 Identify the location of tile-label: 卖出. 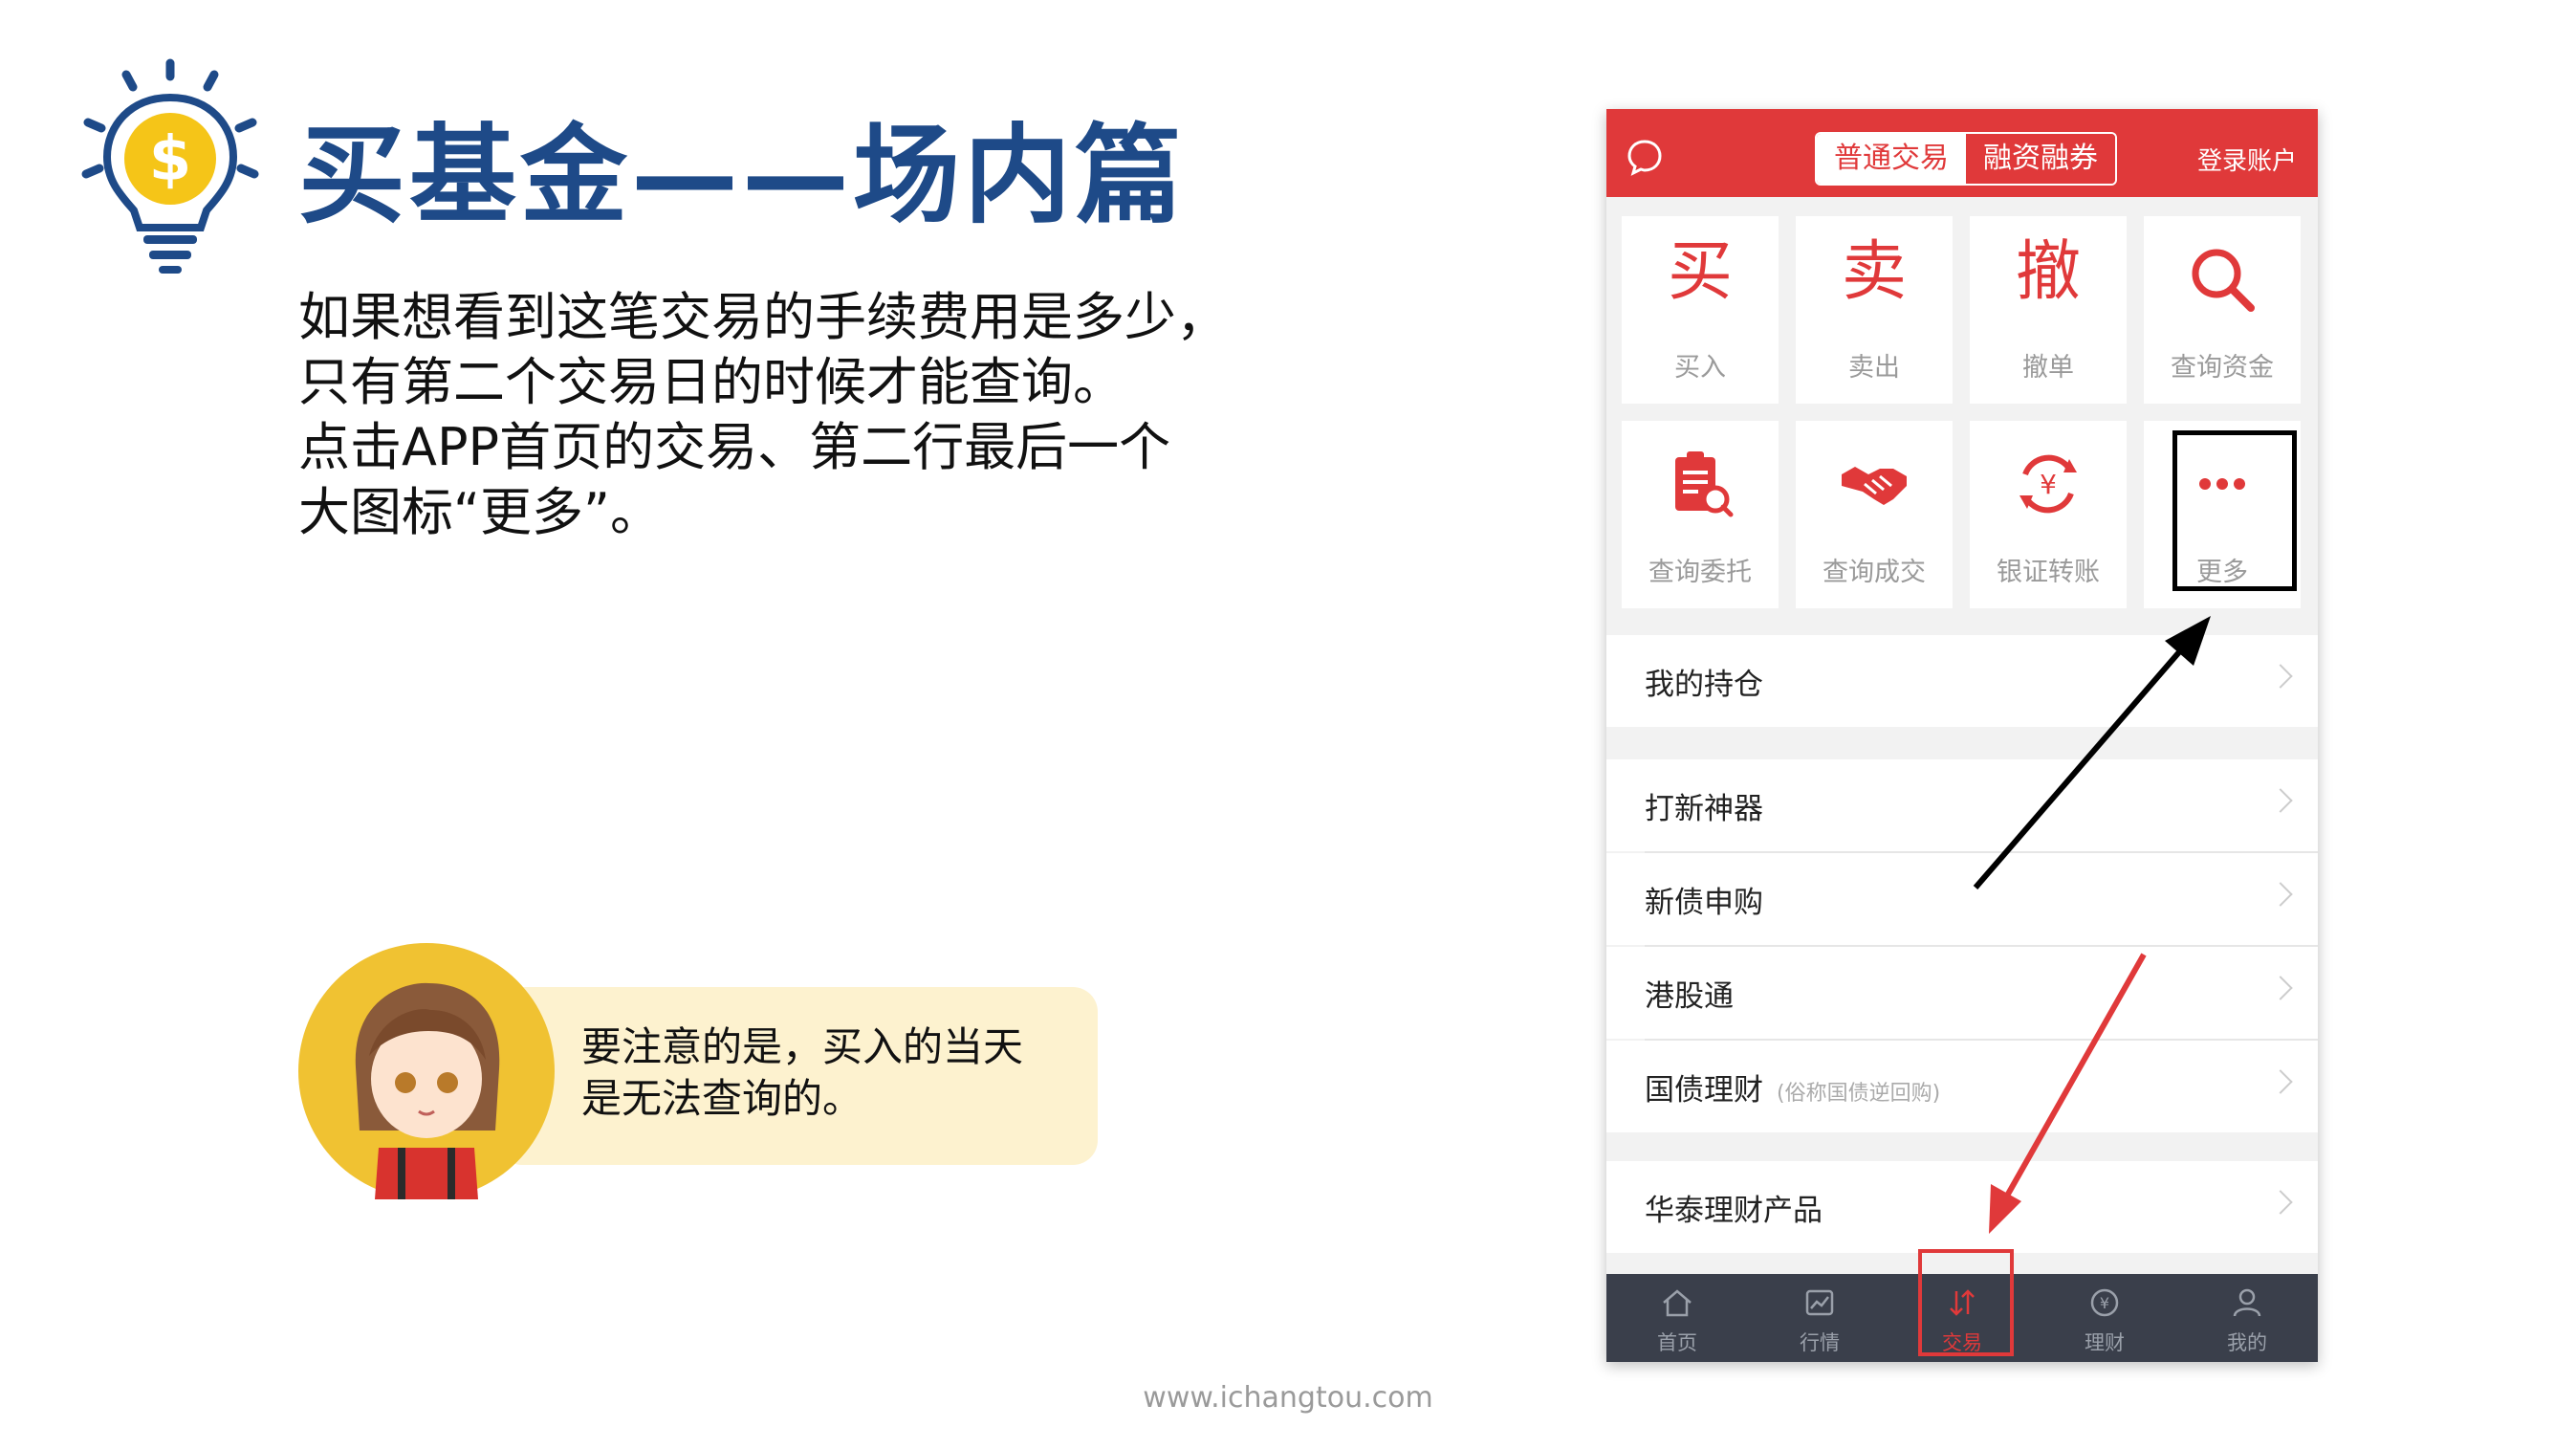
(1874, 368).